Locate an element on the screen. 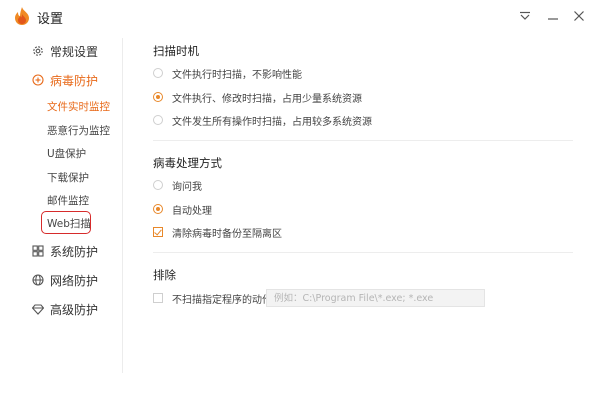 This screenshot has height=395, width=600. sidebar-item-label: 病毒防护 is located at coordinates (74, 80).